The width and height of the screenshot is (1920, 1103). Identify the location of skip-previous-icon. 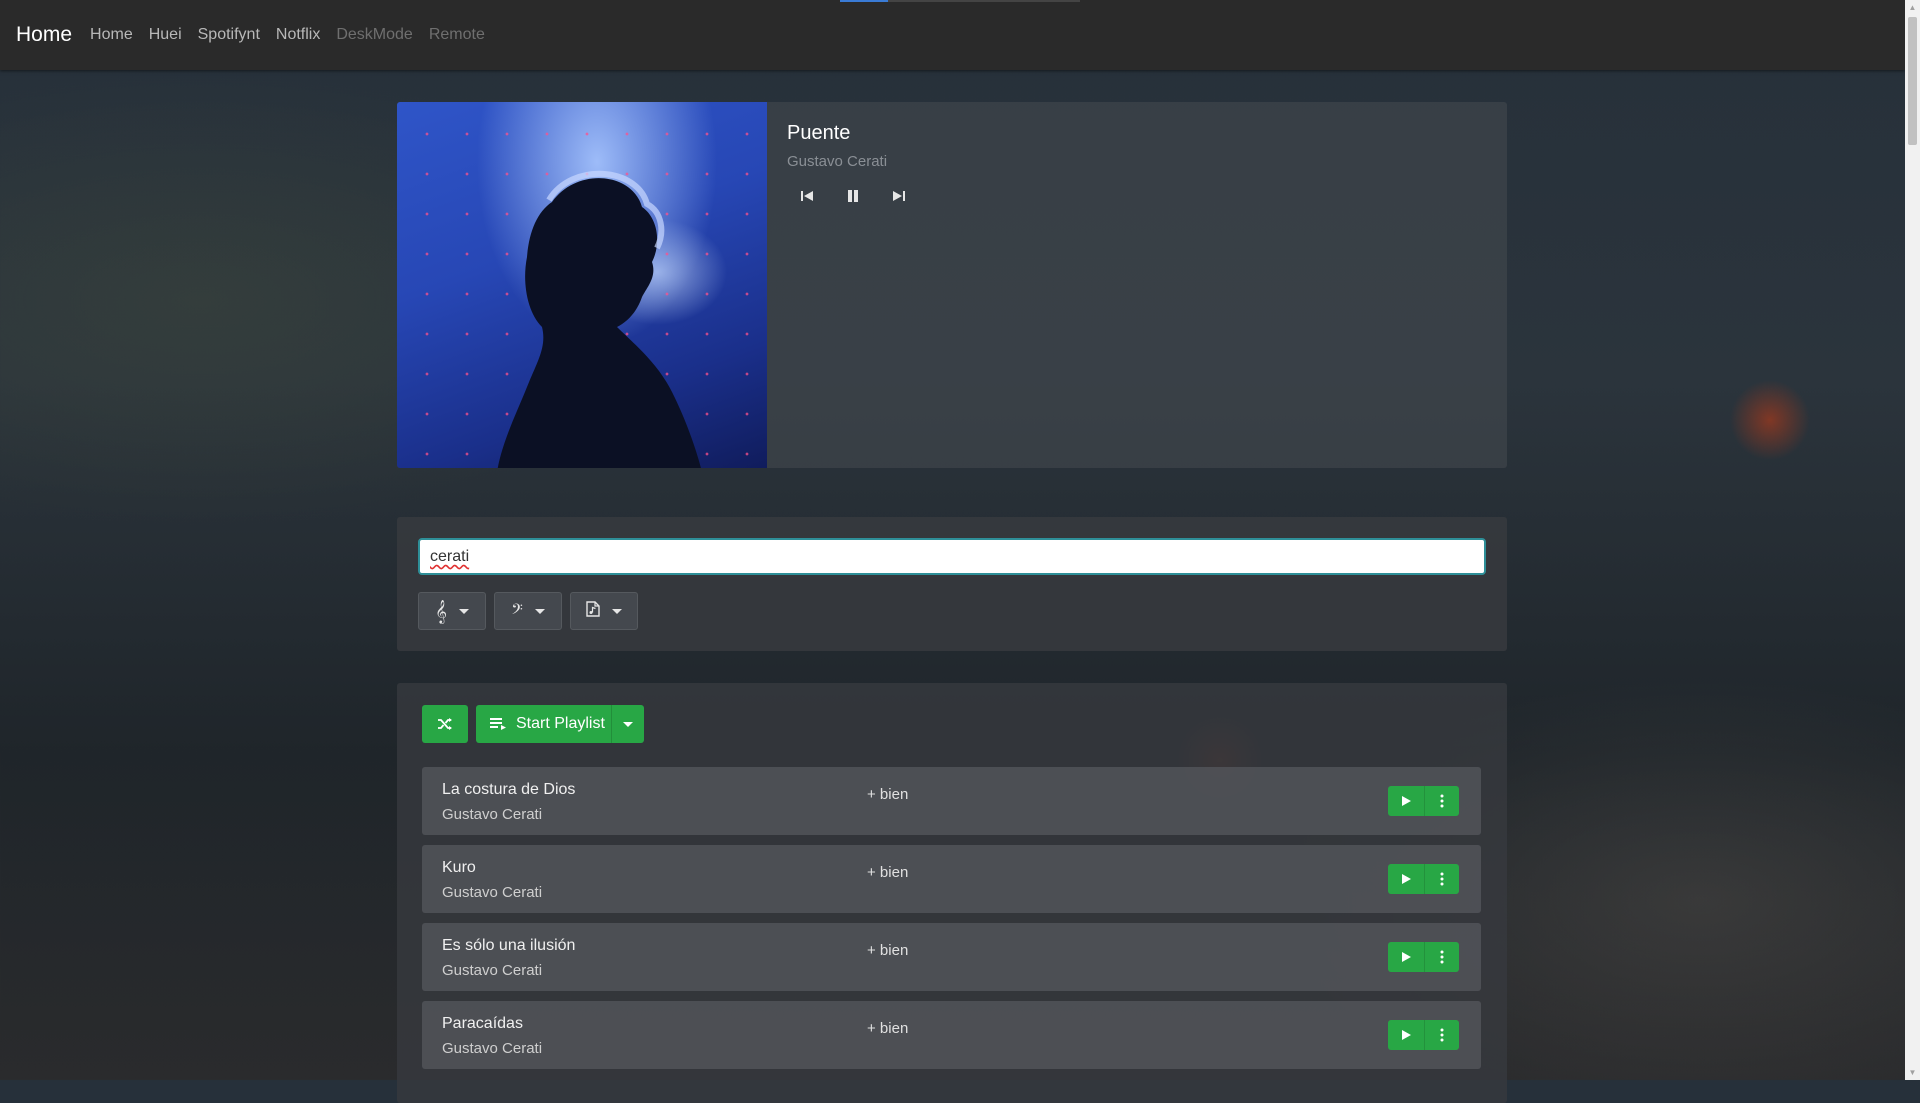
(807, 196).